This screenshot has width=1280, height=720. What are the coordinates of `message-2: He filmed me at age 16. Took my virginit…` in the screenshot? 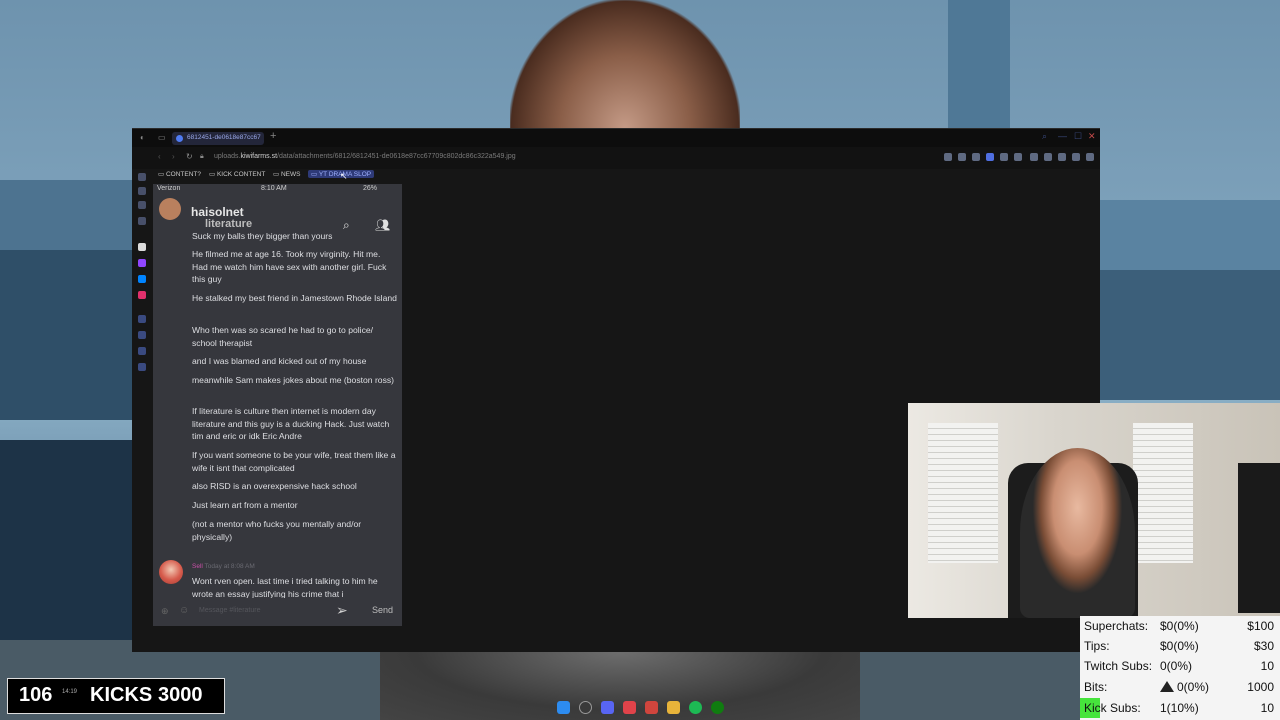 It's located at (289, 267).